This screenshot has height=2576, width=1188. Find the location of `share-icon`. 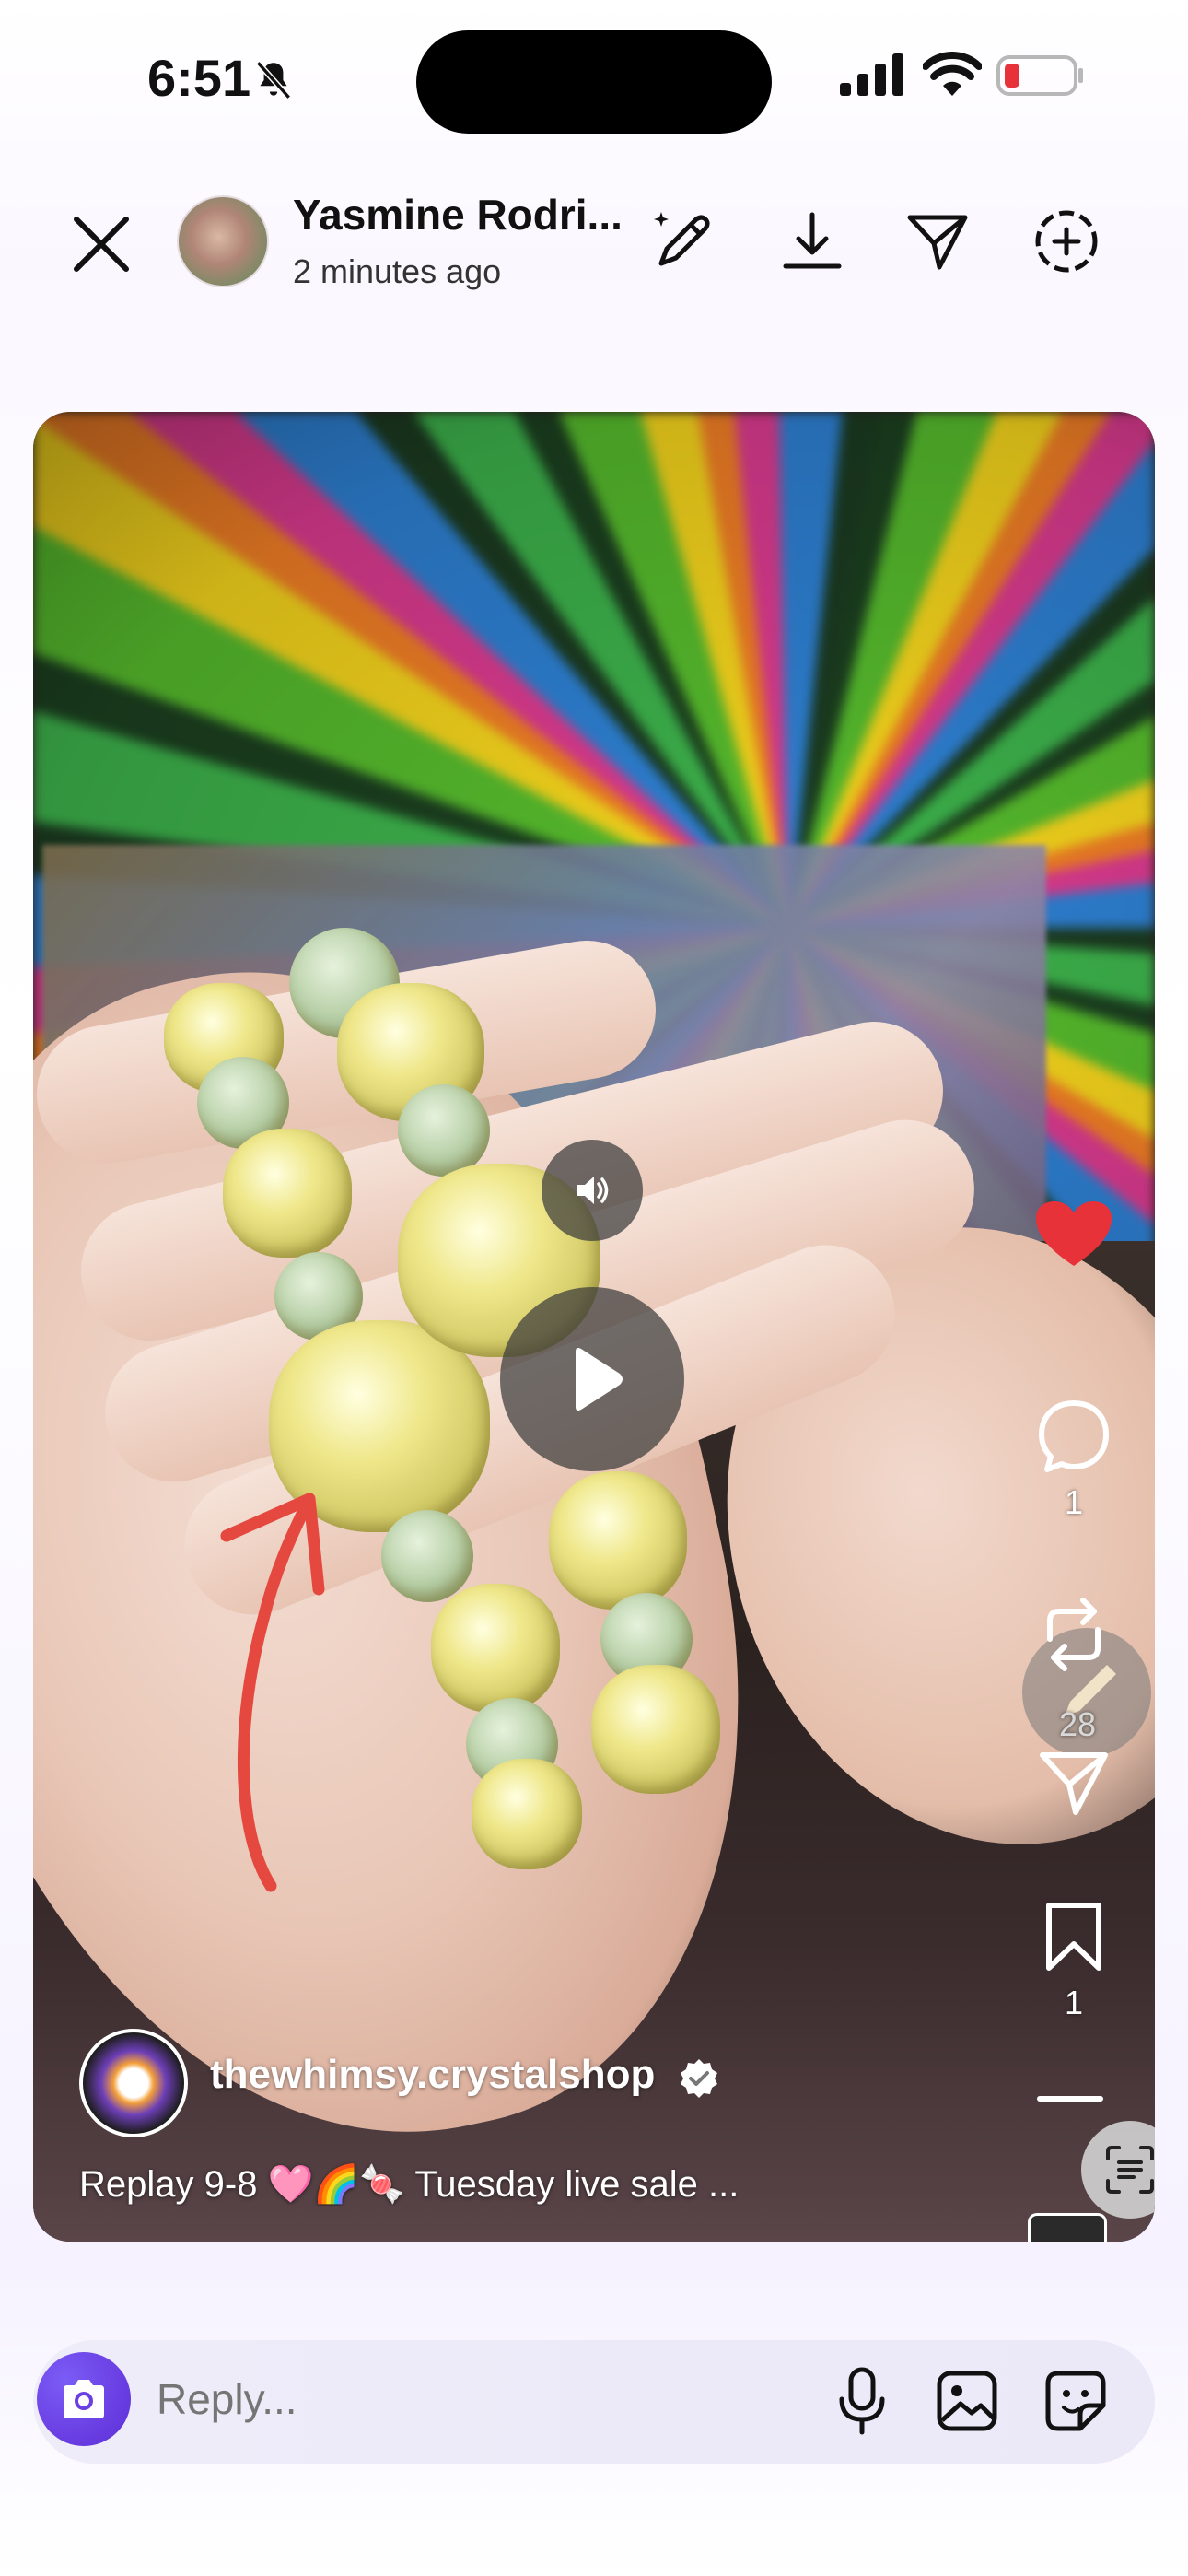

share-icon is located at coordinates (1074, 1783).